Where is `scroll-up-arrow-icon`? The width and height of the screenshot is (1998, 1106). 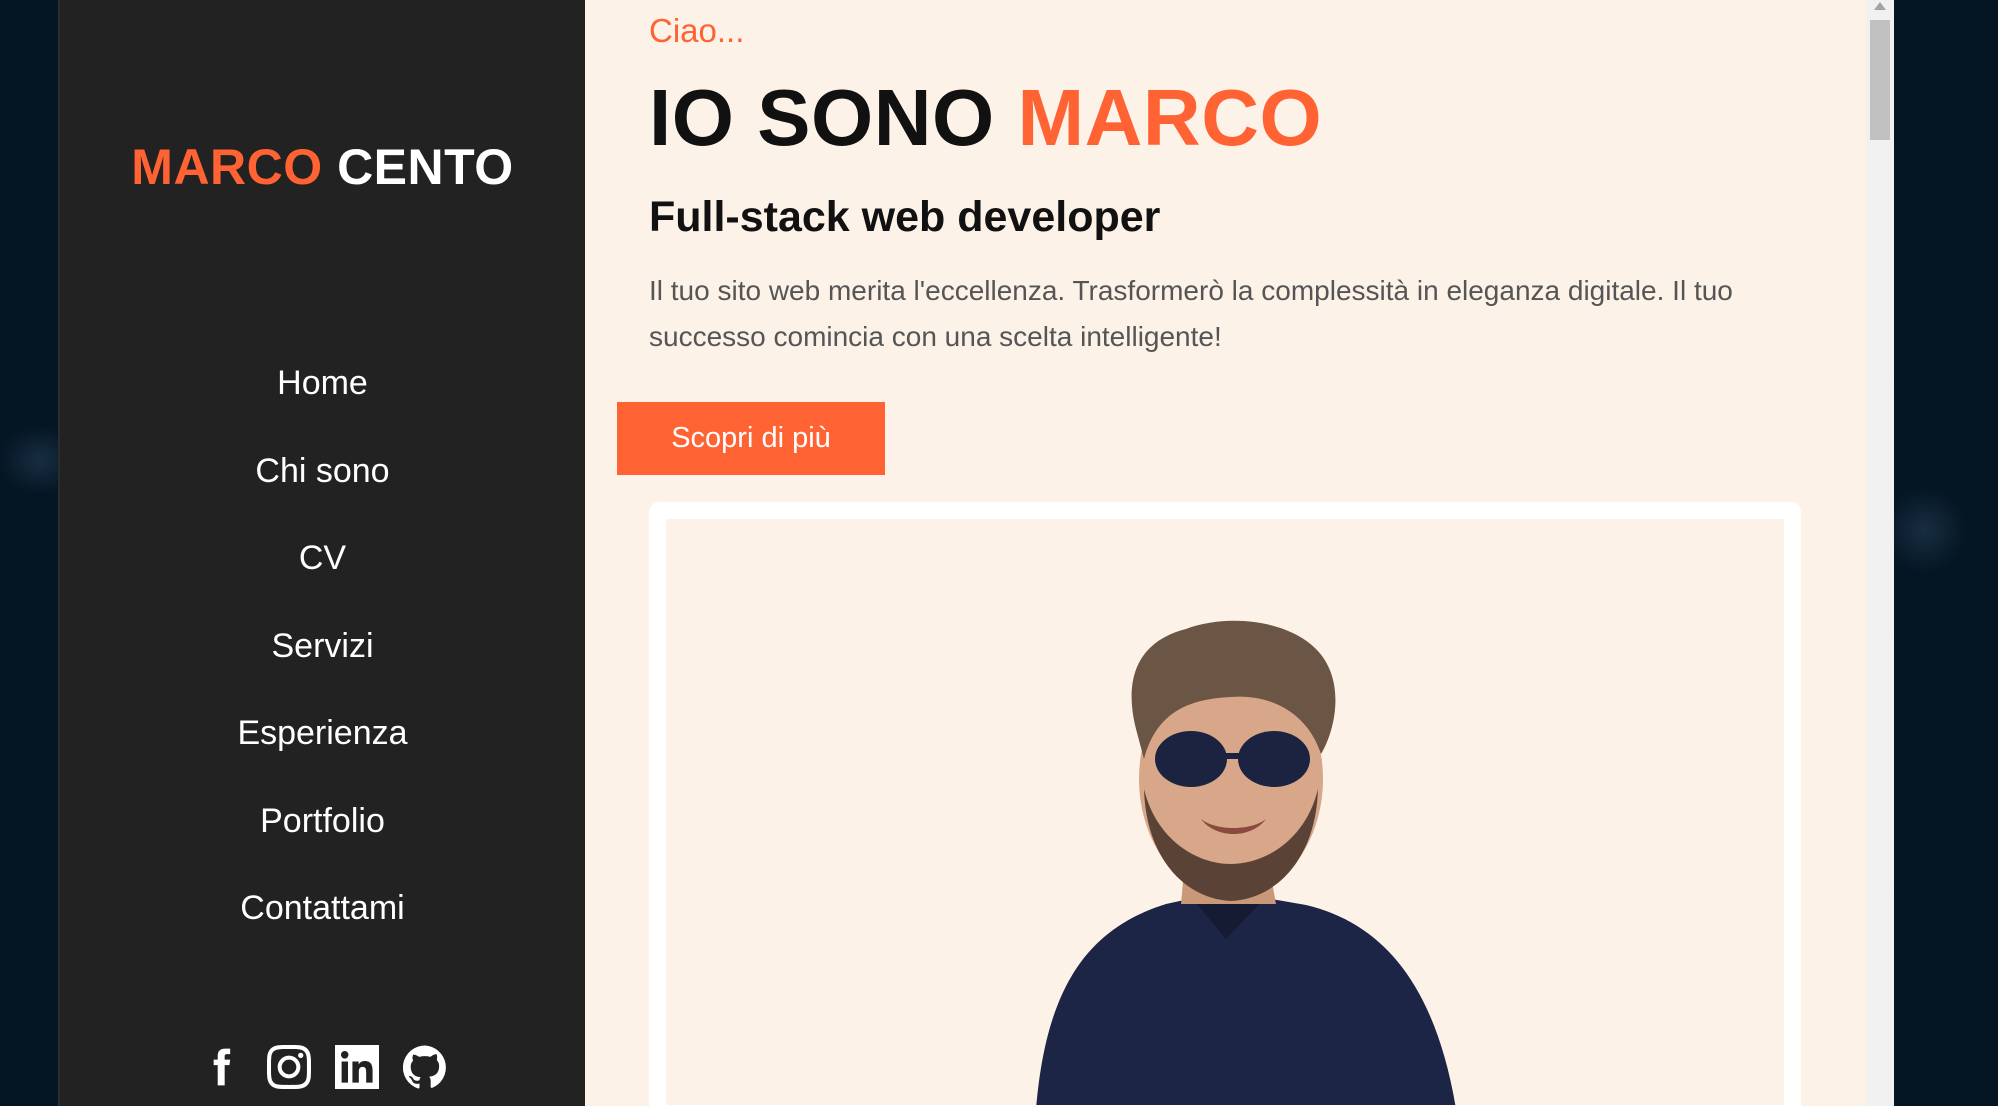 scroll-up-arrow-icon is located at coordinates (1880, 7).